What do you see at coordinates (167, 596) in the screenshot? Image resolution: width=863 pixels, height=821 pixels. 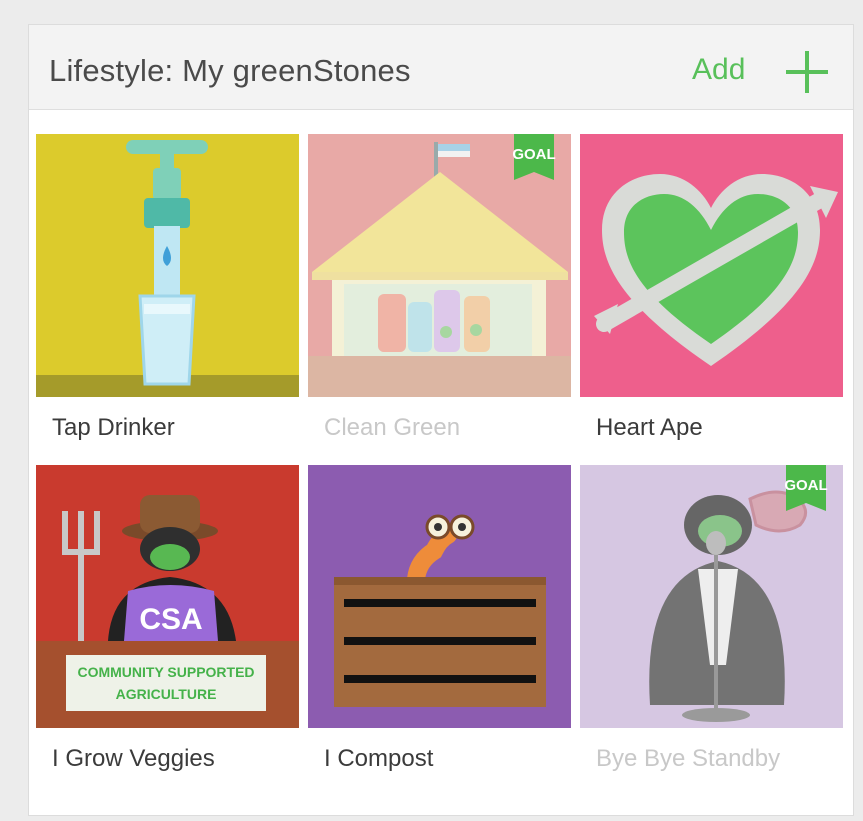 I see `gorilla-farmer-icon: CSA COMMUNITY SUPPORTED AGRICULTURE` at bounding box center [167, 596].